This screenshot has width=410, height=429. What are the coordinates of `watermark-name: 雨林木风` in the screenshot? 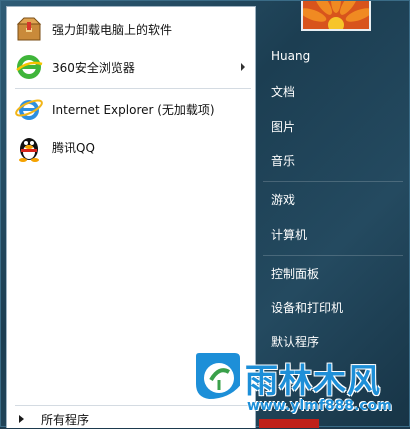 It's located at (313, 380).